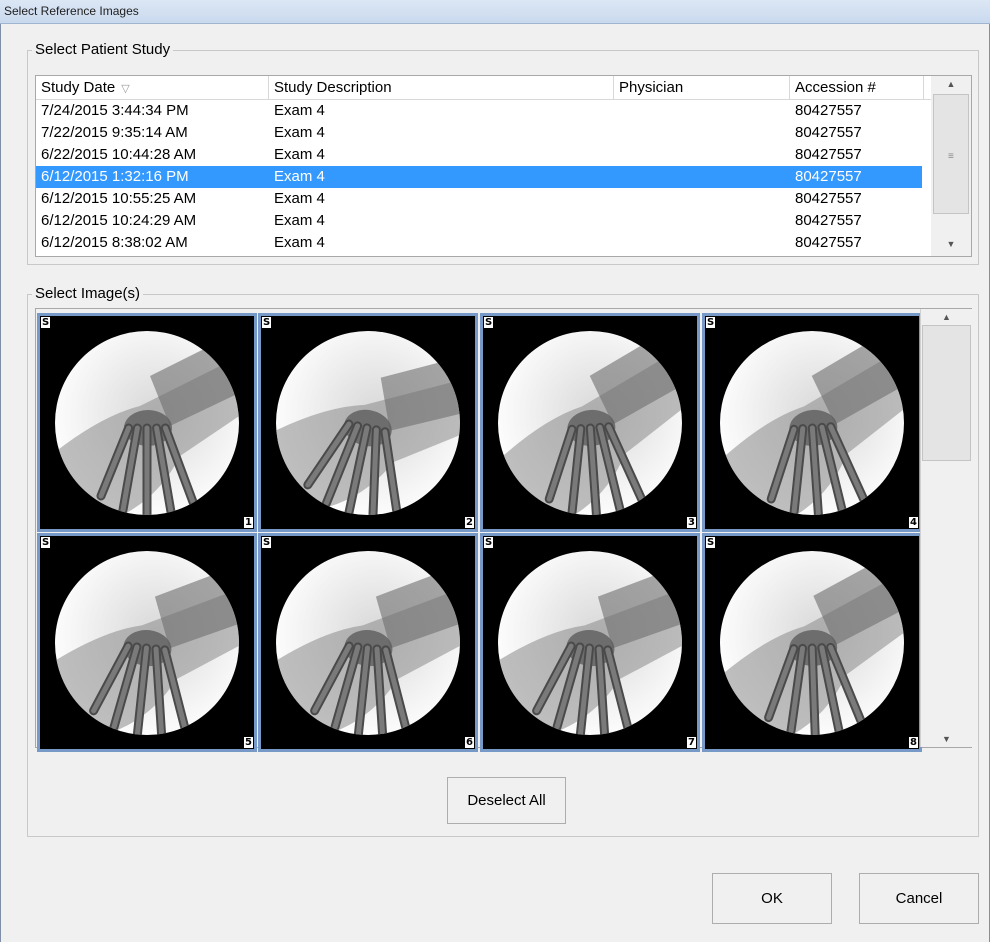 Image resolution: width=990 pixels, height=942 pixels. I want to click on cell-study-date: 6/12/2015 10:55:25 AM, so click(119, 198).